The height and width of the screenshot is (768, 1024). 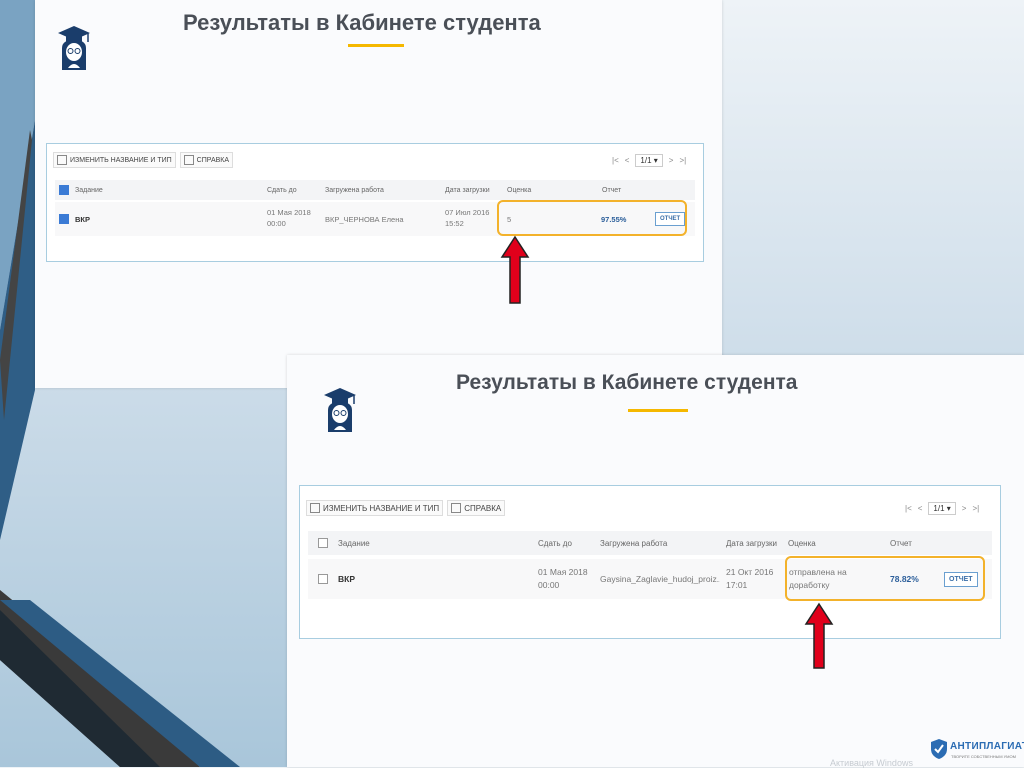 What do you see at coordinates (467, 212) in the screenshot?
I see `row-upload-date: 07 Июл 2016` at bounding box center [467, 212].